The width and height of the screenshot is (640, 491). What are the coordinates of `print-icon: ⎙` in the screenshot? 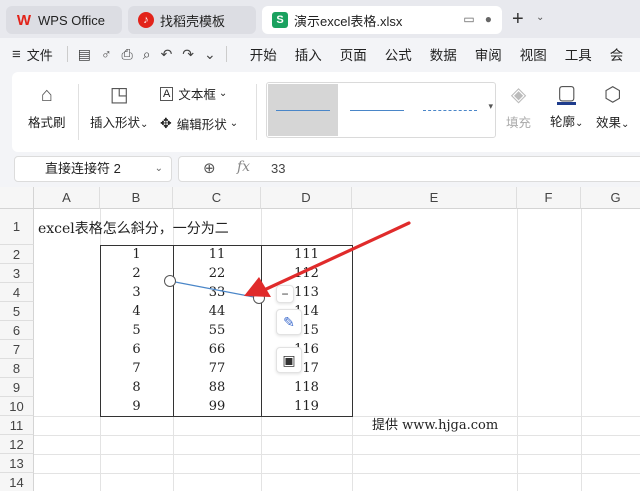 It's located at (127, 54).